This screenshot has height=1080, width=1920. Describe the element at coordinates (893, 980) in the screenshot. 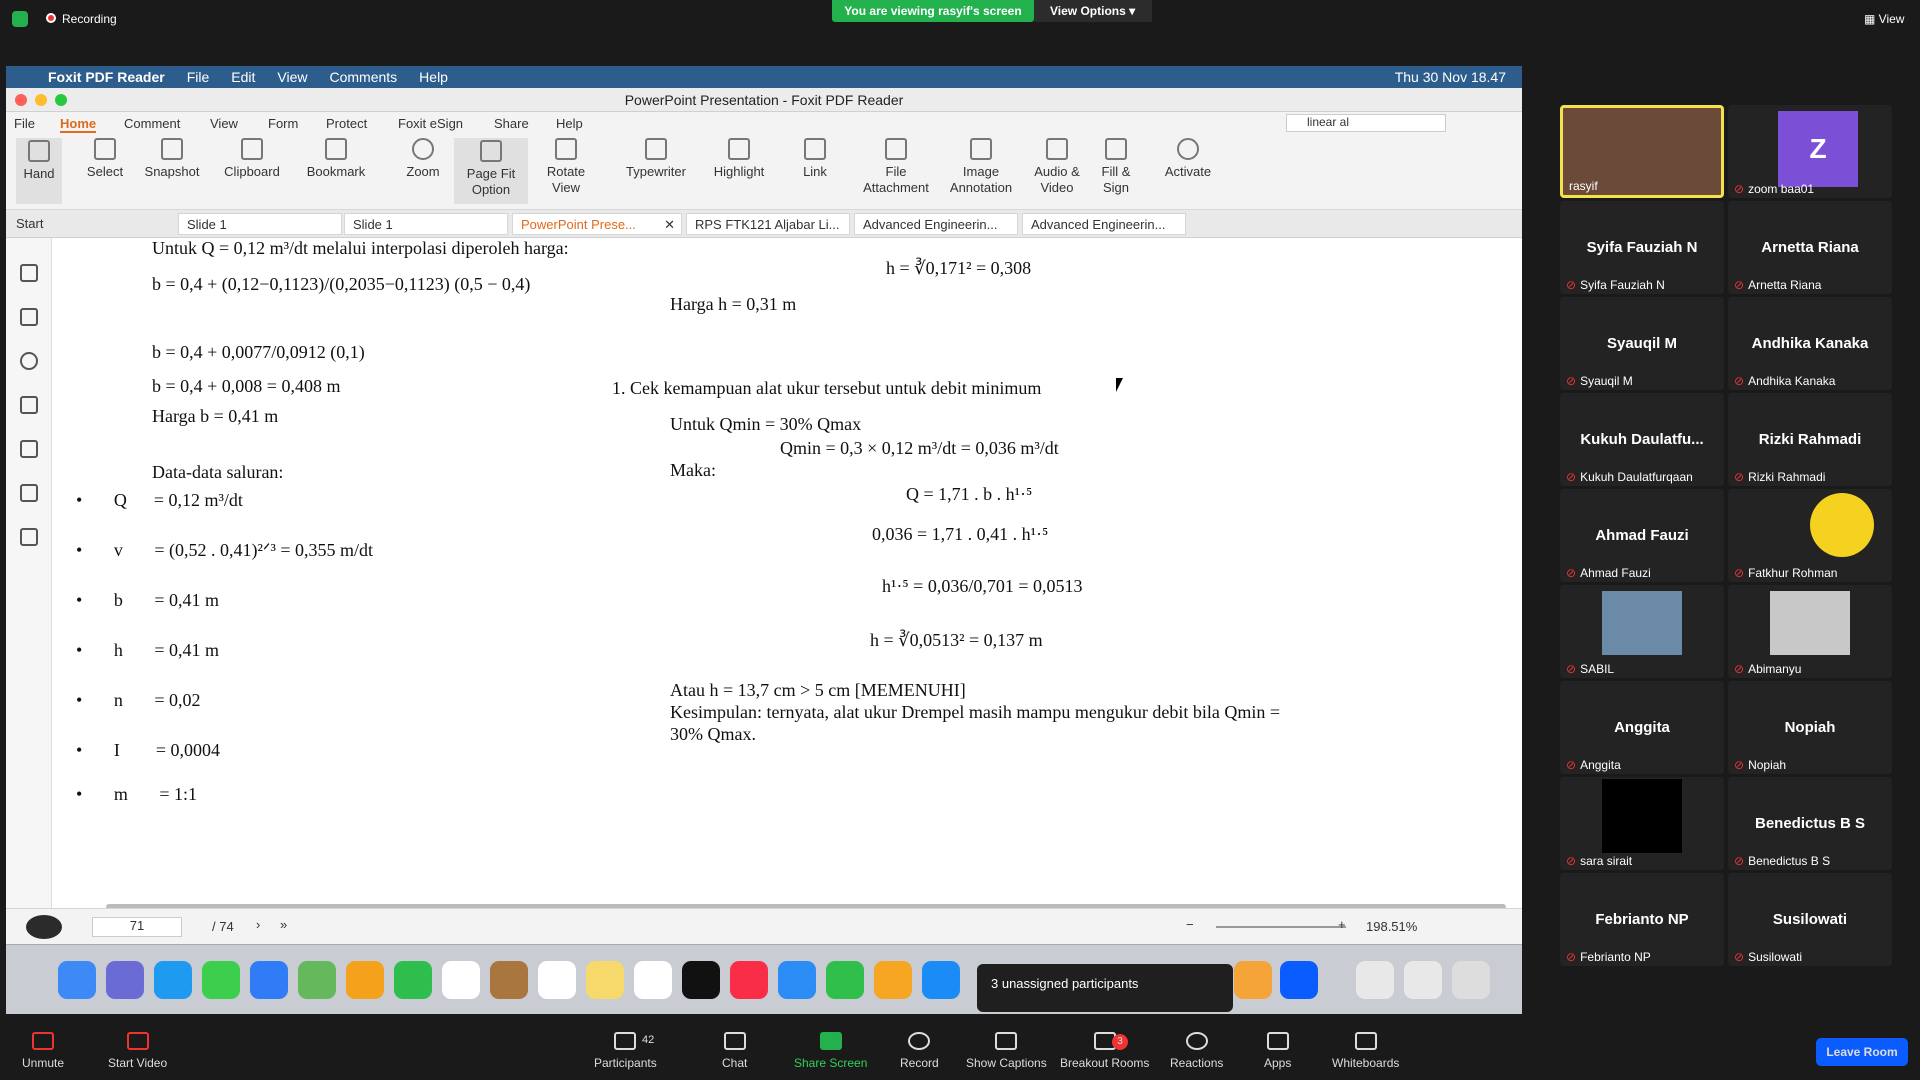

I see `pages-icon` at that location.